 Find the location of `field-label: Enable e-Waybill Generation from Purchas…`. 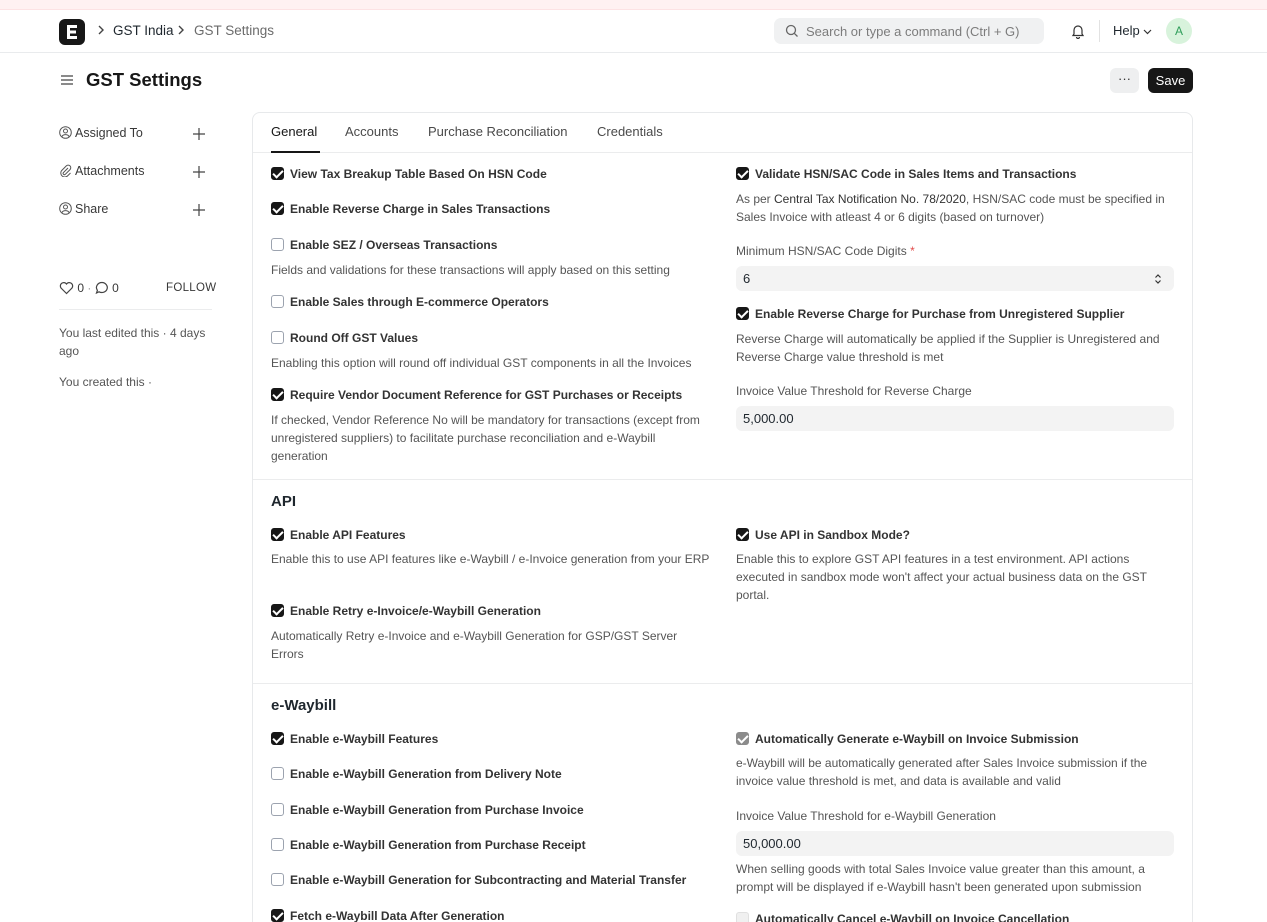

field-label: Enable e-Waybill Generation from Purchas… is located at coordinates (438, 845).